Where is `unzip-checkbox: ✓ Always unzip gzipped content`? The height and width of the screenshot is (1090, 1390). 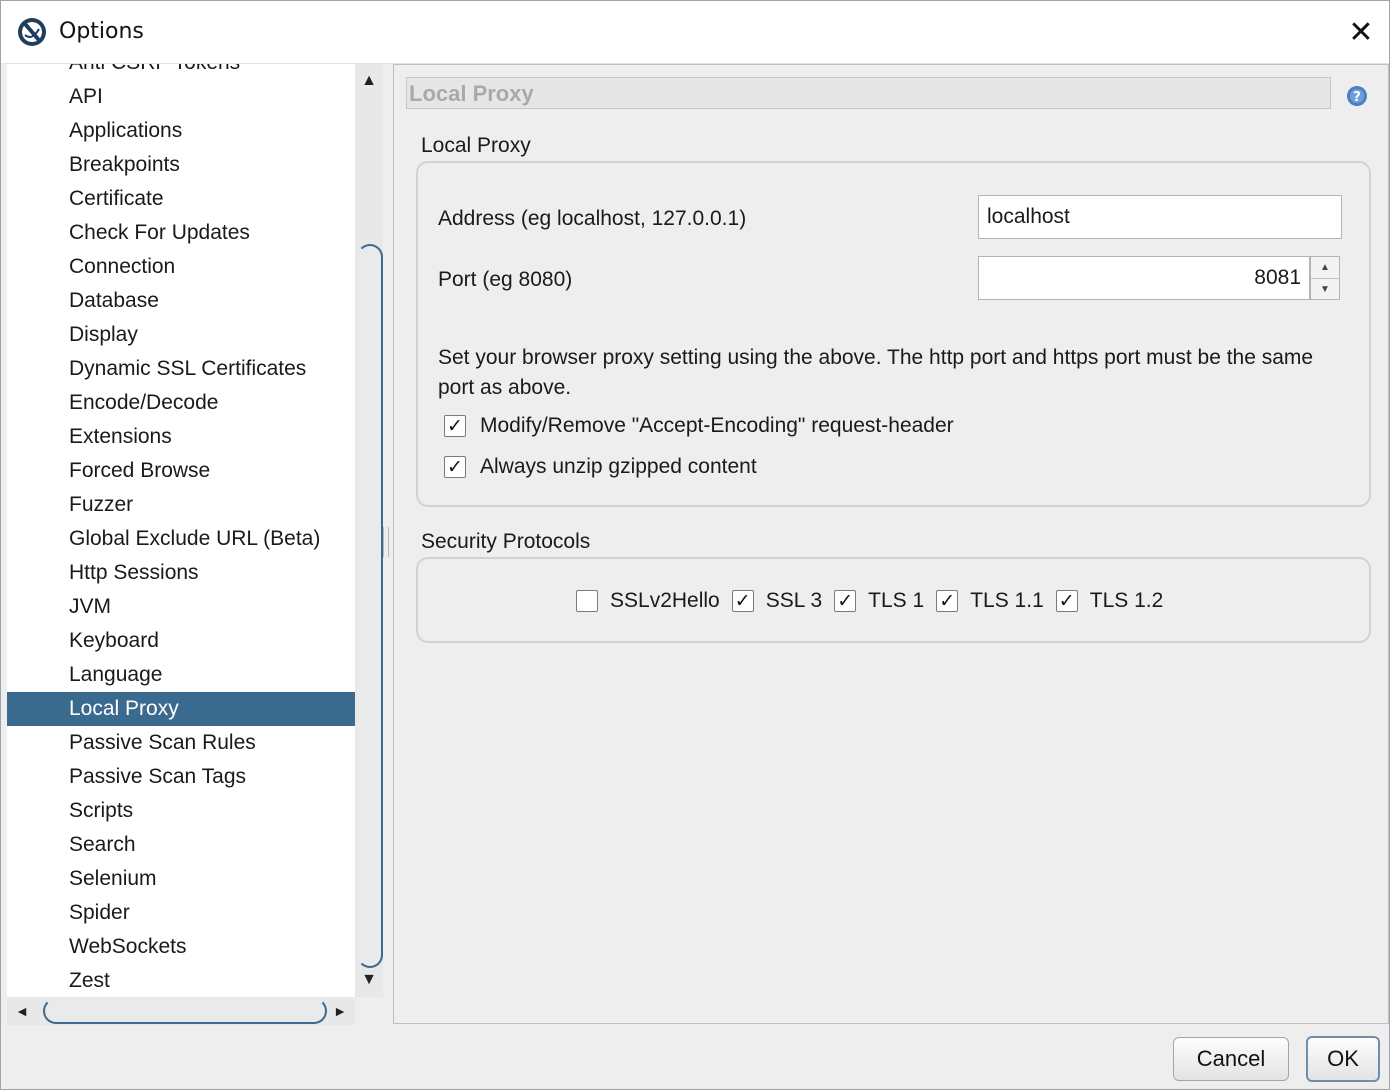
unzip-checkbox: ✓ Always unzip gzipped content is located at coordinates (600, 467).